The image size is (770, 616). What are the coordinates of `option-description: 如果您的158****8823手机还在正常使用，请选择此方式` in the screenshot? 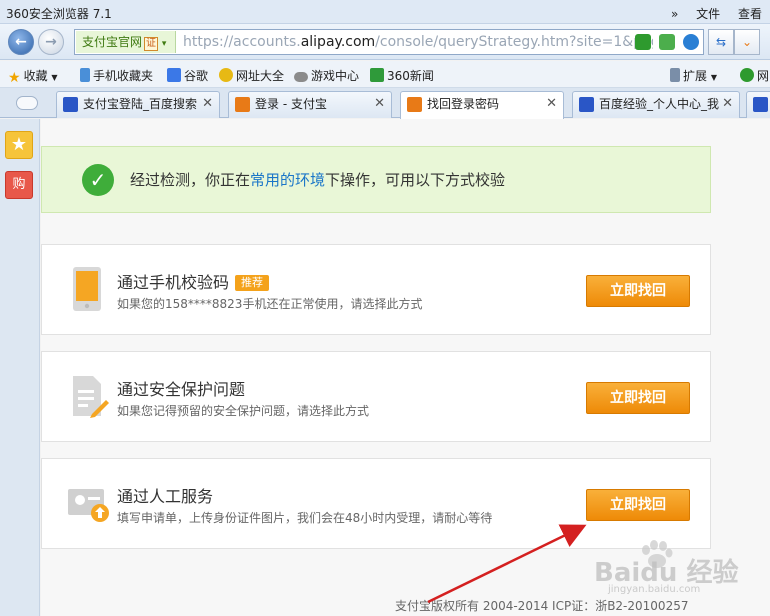 It's located at (270, 304).